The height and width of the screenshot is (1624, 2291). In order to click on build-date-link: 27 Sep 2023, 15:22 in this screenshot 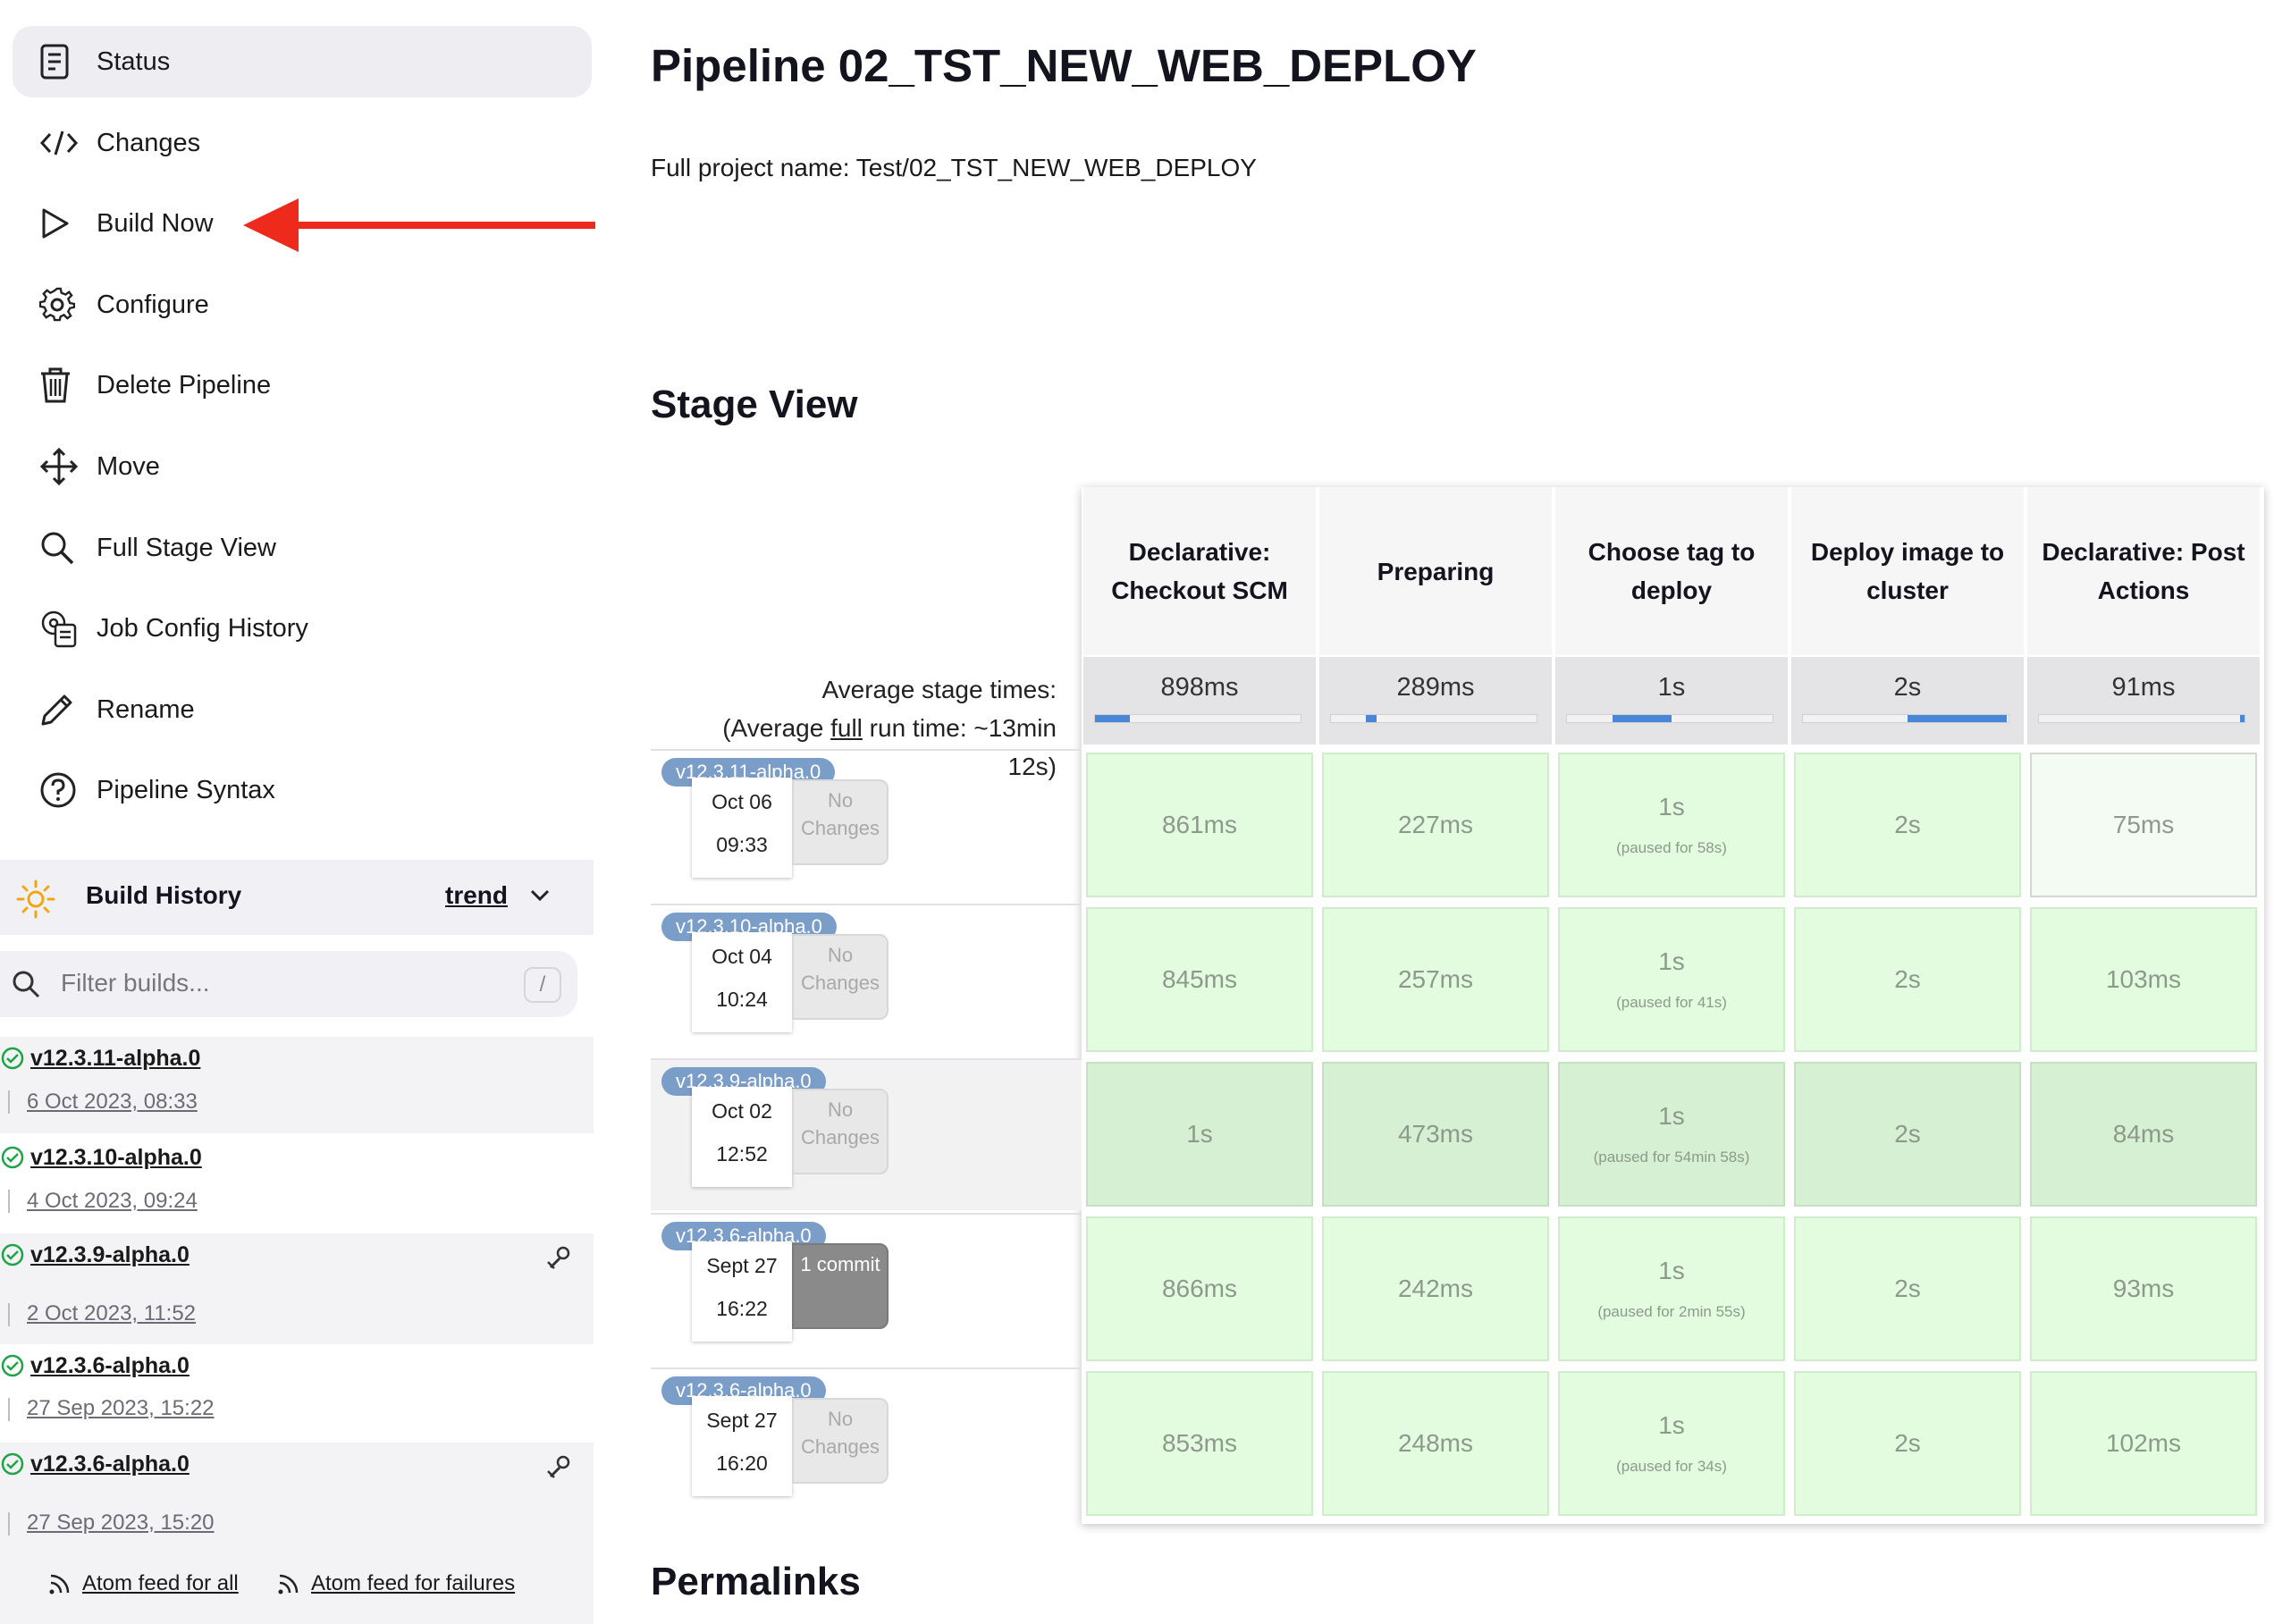, I will do `click(121, 1408)`.